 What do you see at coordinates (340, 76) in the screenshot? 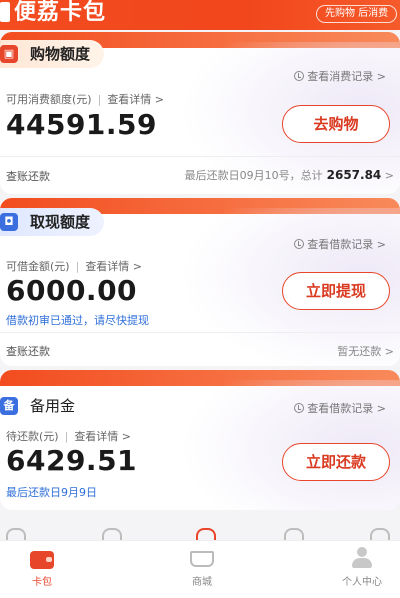
I see `view-spending-records-link: 查看消费记录 >` at bounding box center [340, 76].